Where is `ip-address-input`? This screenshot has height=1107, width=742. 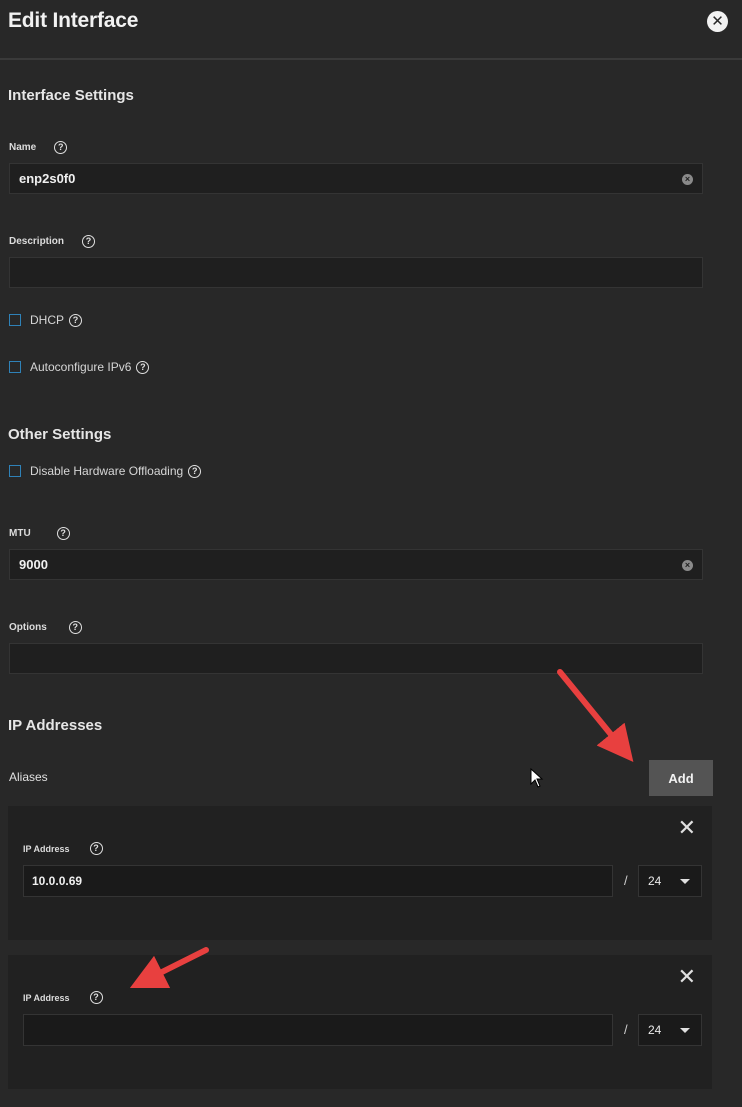
ip-address-input is located at coordinates (318, 1030).